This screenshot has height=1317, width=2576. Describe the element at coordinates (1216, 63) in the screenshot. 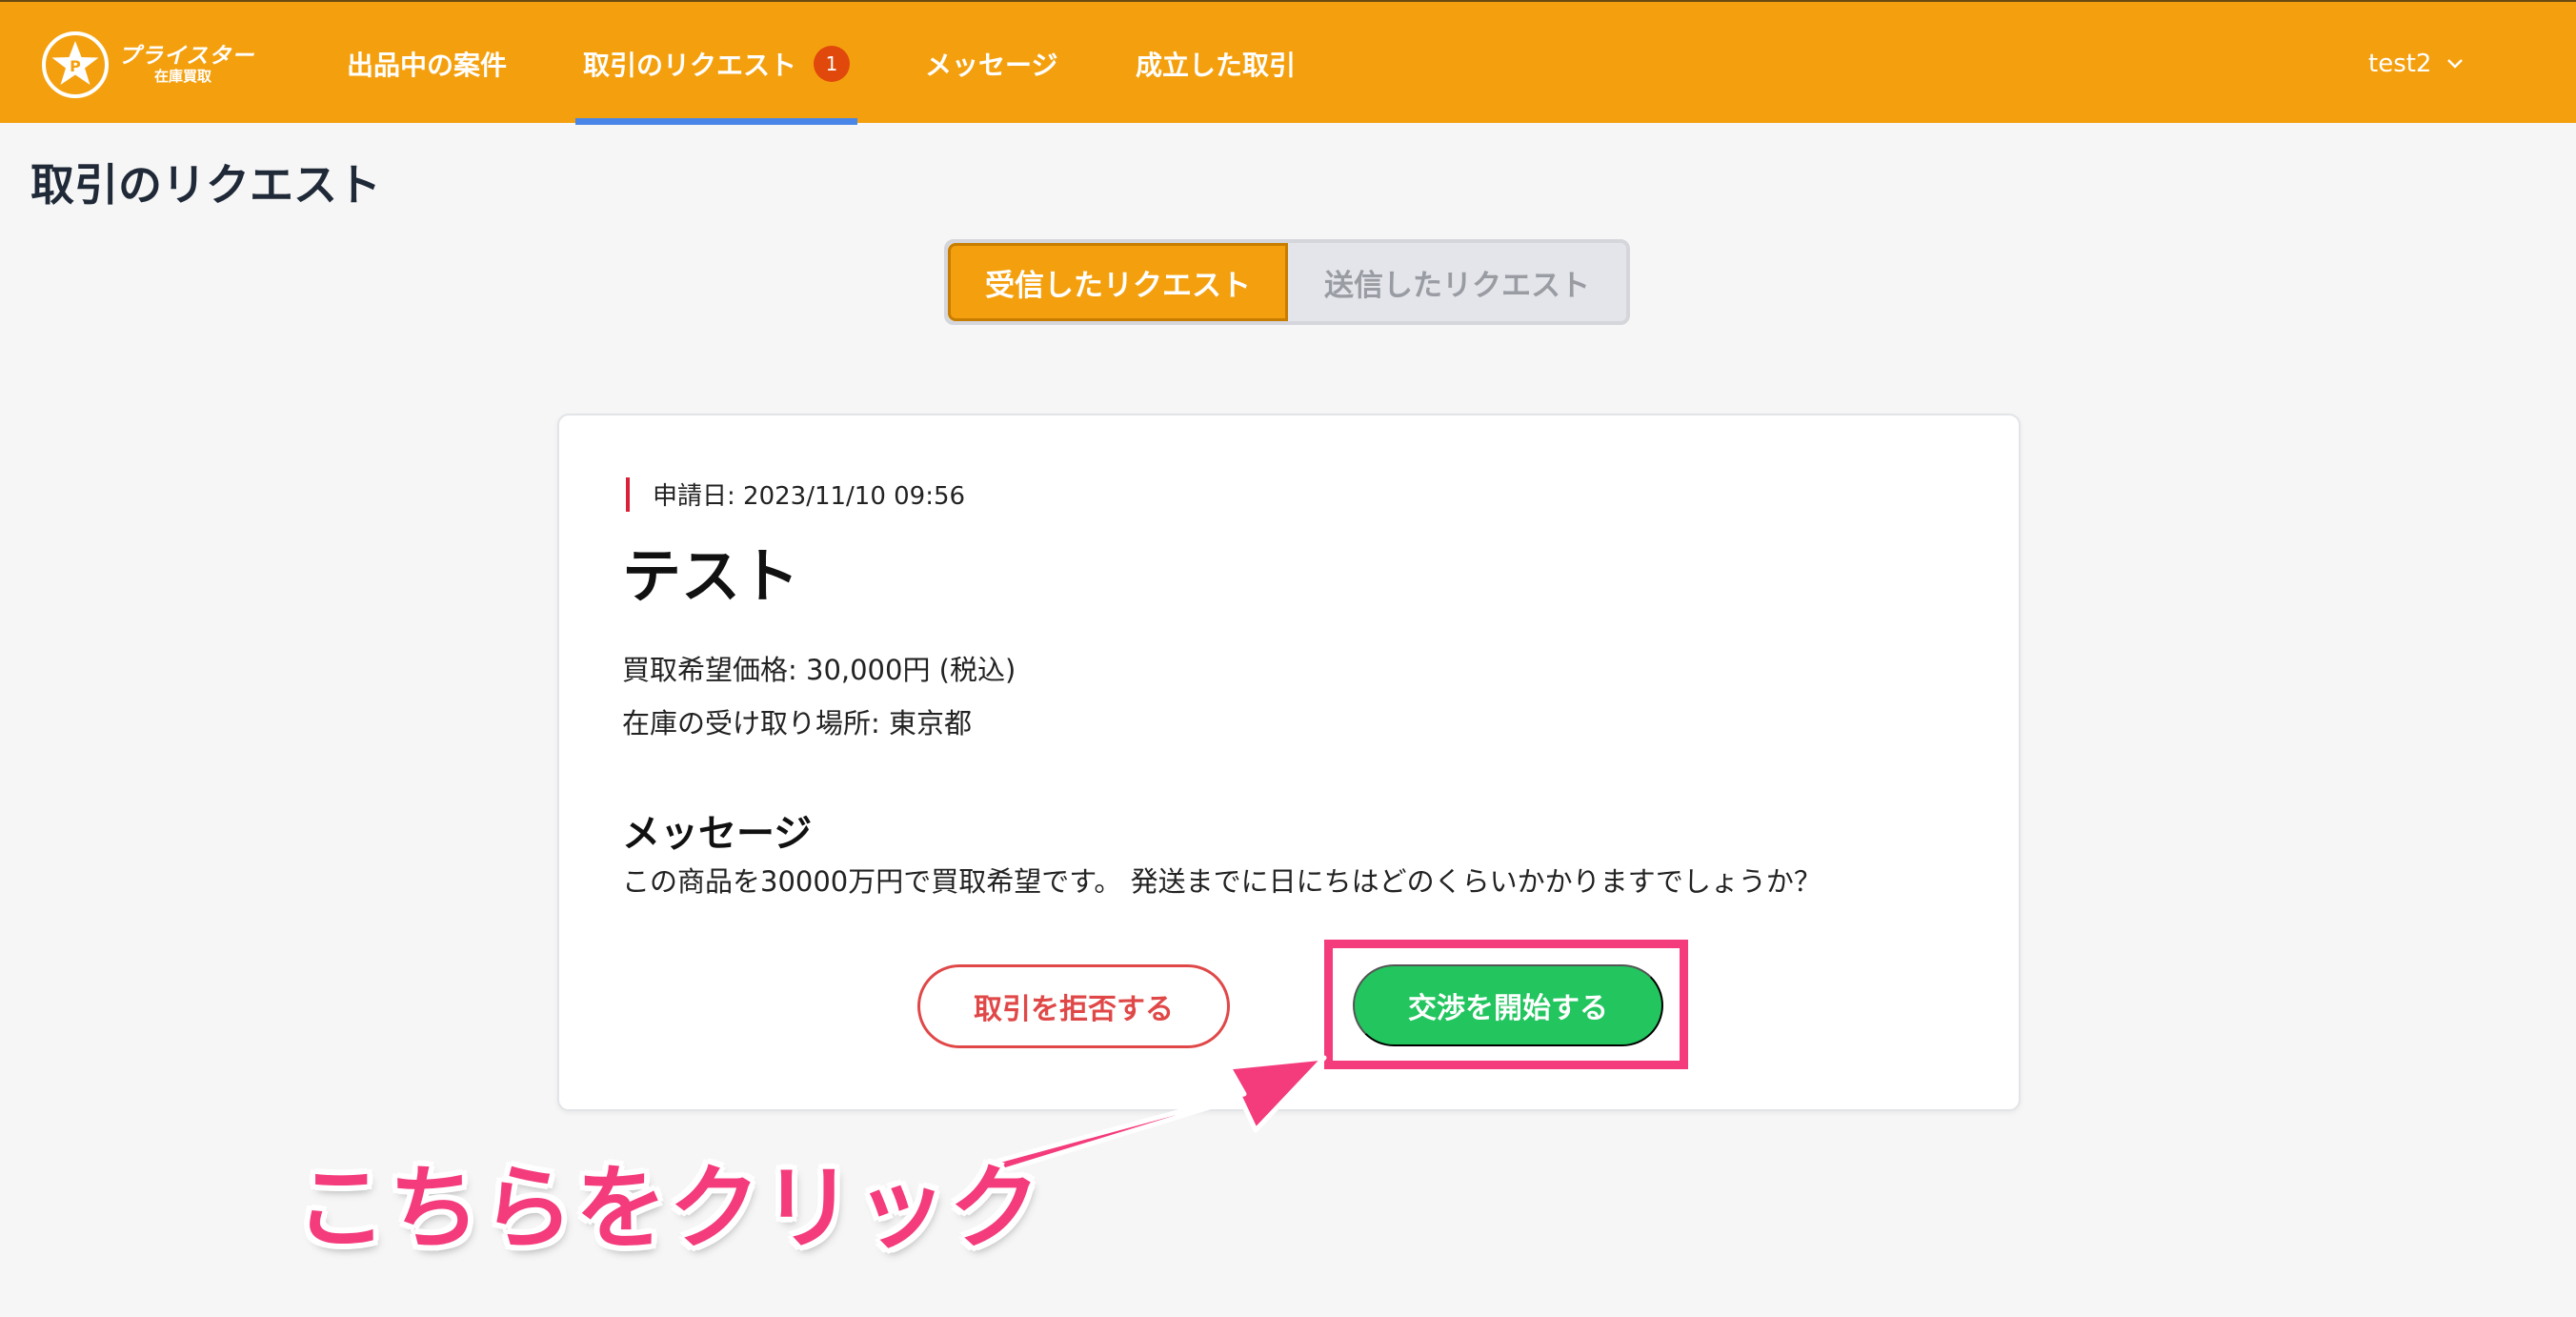

I see `nav-completed-deals: 成立した取引` at that location.